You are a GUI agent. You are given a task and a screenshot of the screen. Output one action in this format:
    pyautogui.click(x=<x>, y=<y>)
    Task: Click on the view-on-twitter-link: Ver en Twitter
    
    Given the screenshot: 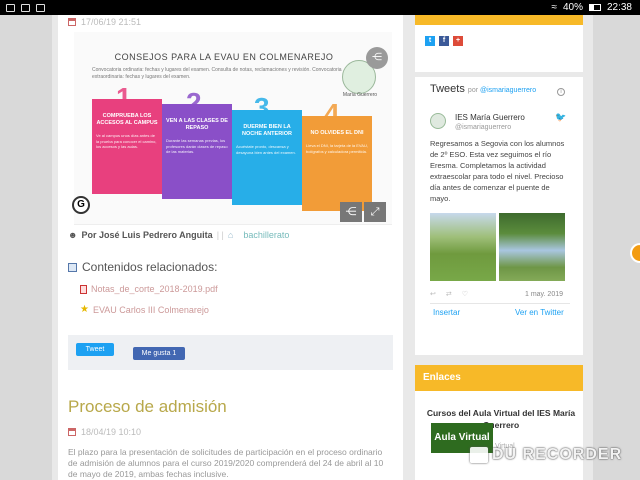 What is the action you would take?
    pyautogui.click(x=539, y=312)
    